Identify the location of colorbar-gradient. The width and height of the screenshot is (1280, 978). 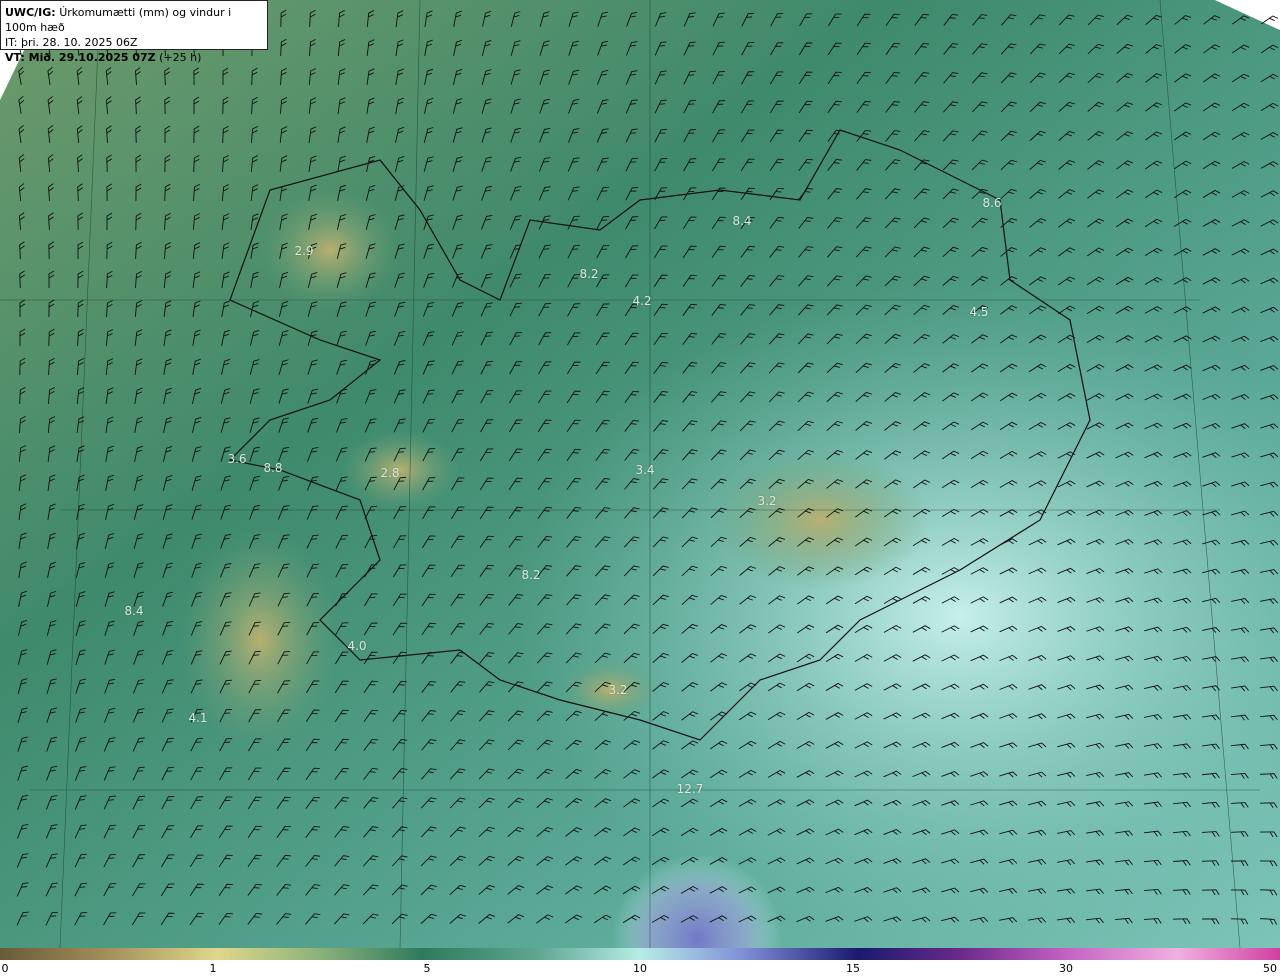
(640, 954).